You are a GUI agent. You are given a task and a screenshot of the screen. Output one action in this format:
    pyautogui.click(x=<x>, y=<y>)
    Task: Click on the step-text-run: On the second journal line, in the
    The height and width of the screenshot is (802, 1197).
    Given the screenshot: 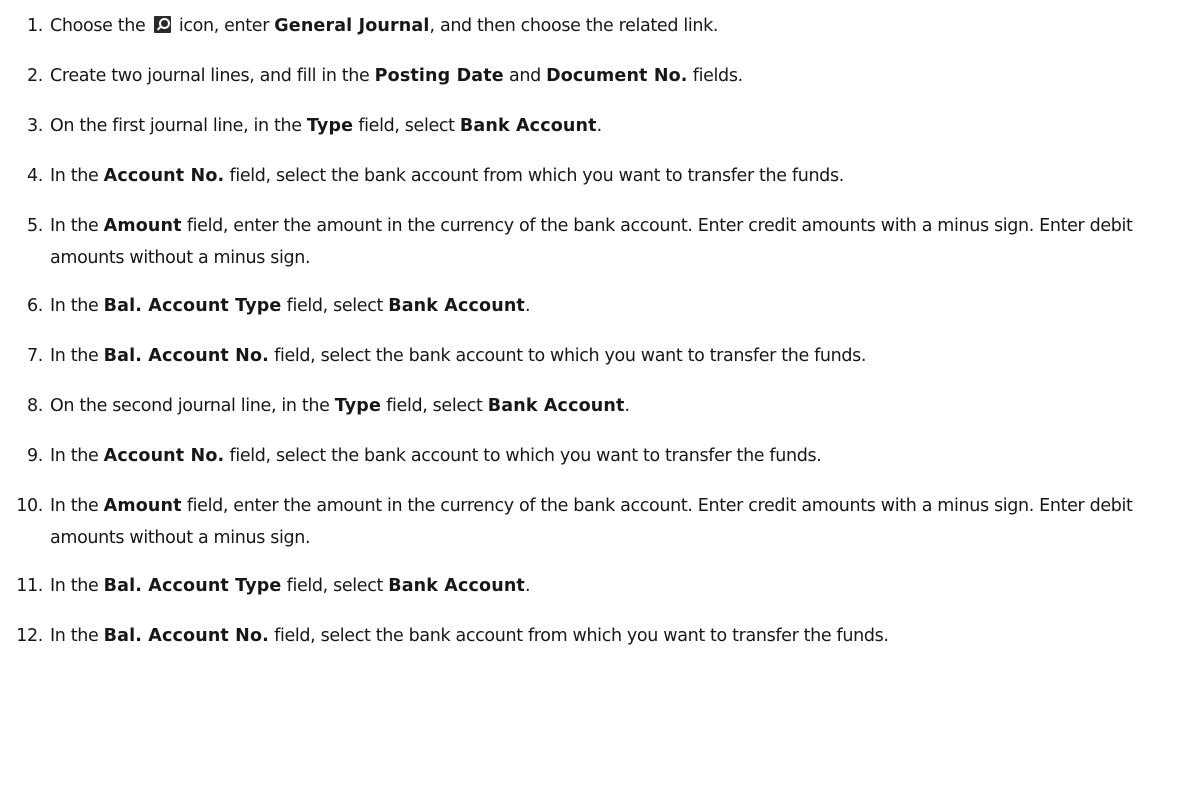 What is the action you would take?
    pyautogui.click(x=192, y=406)
    